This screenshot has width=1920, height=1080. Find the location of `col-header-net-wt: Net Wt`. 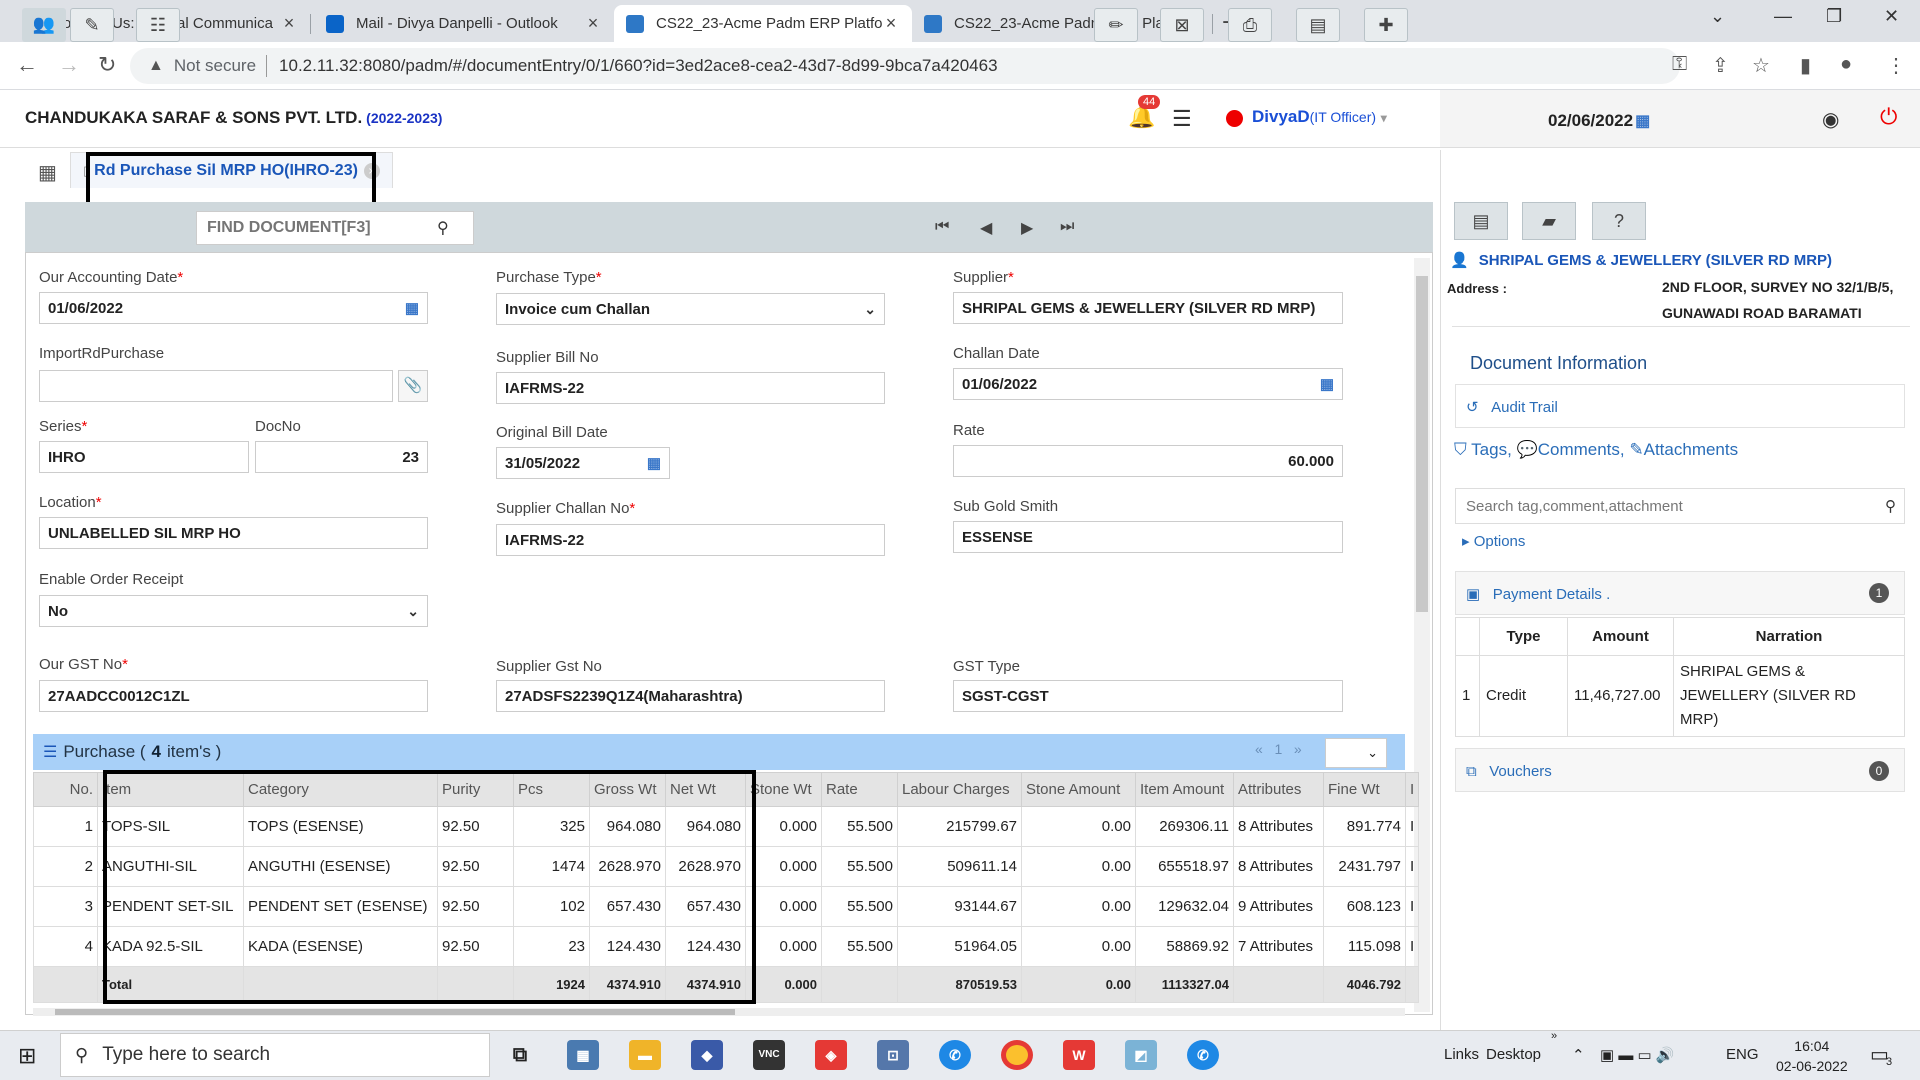

col-header-net-wt: Net Wt is located at coordinates (705, 789).